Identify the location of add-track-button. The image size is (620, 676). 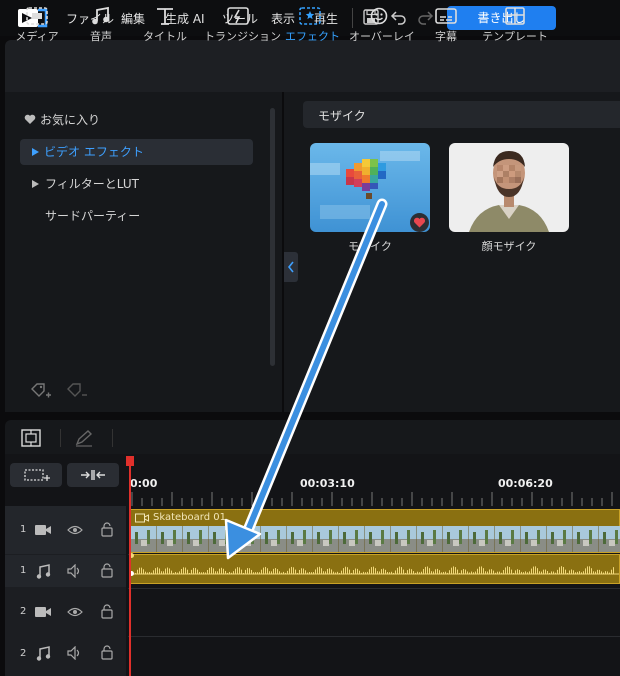
(36, 475).